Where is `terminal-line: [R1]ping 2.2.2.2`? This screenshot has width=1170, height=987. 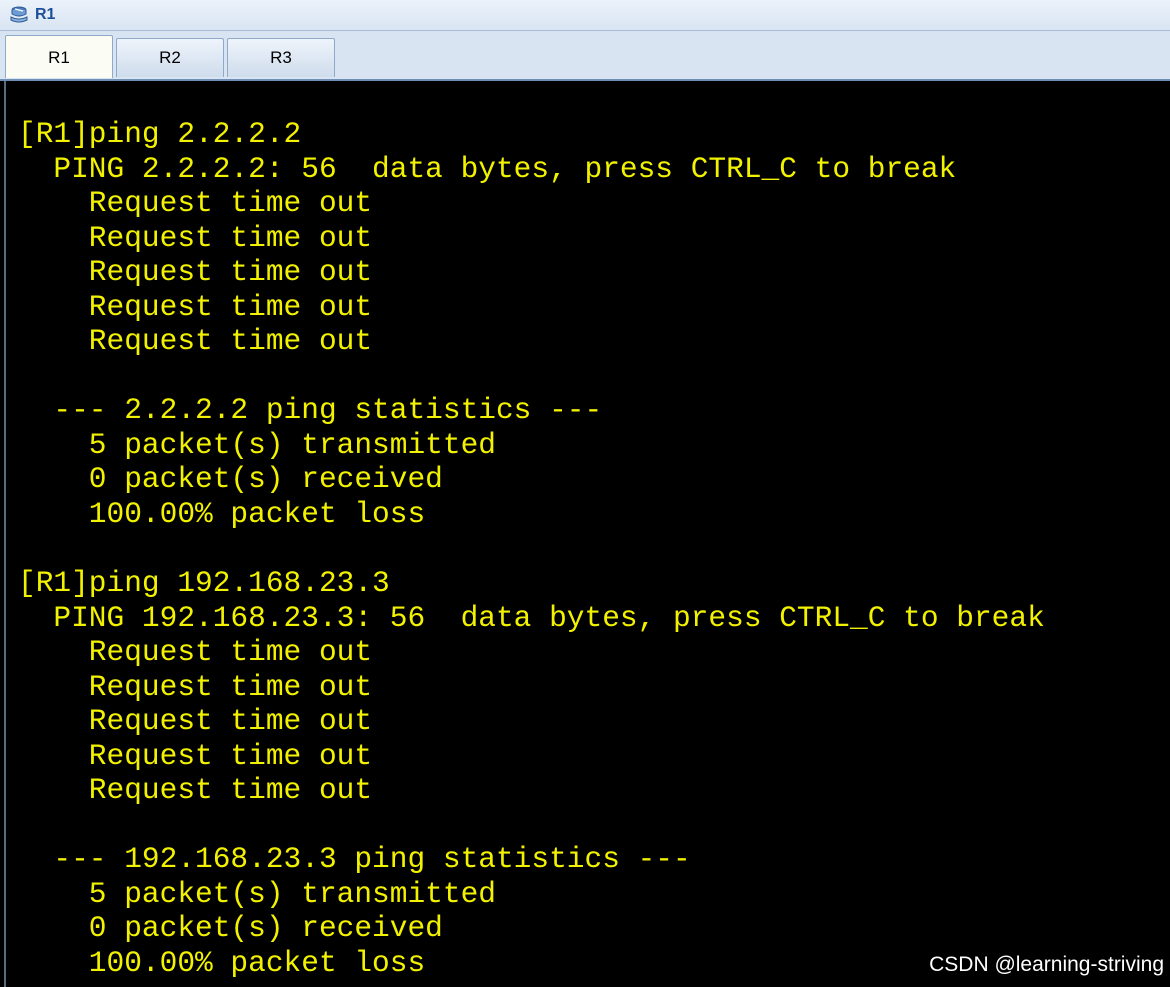
terminal-line: [R1]ping 2.2.2.2 is located at coordinates (160, 134).